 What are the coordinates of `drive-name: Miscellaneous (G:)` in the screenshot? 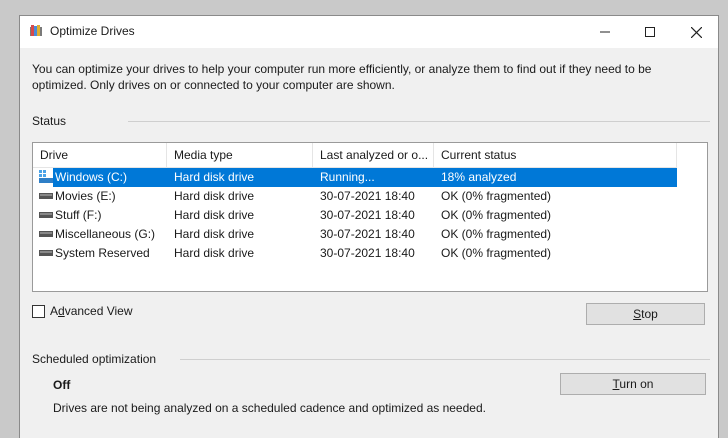 It's located at (105, 234).